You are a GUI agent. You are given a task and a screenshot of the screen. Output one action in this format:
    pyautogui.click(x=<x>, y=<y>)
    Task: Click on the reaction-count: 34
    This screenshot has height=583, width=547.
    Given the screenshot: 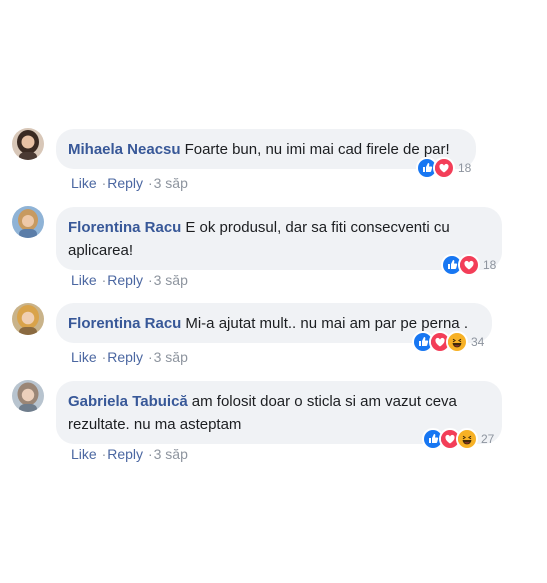 What is the action you would take?
    pyautogui.click(x=478, y=342)
    